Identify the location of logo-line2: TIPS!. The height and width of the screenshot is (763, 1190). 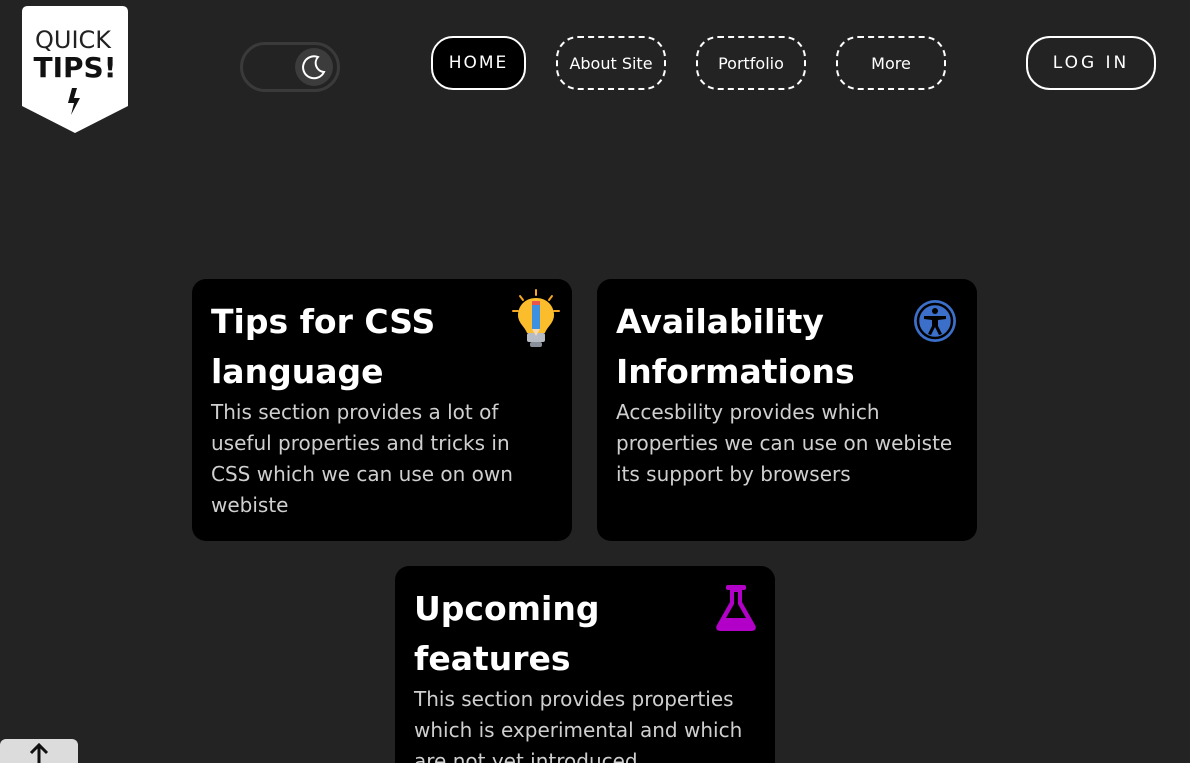
(75, 67).